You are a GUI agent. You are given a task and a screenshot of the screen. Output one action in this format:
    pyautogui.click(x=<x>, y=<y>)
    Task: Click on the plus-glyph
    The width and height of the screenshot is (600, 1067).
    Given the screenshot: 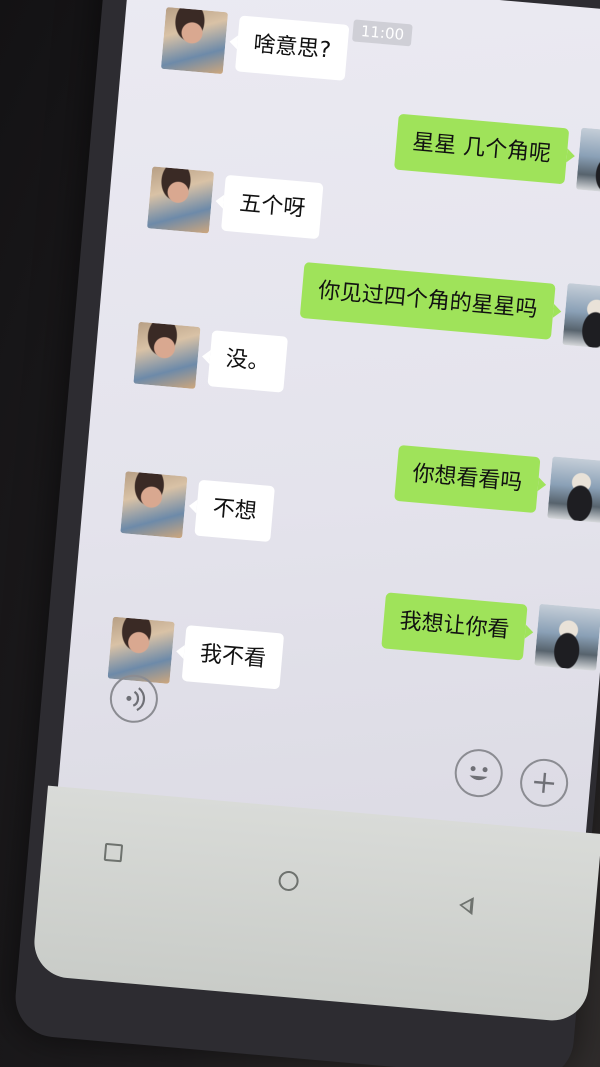 What is the action you would take?
    pyautogui.click(x=544, y=782)
    